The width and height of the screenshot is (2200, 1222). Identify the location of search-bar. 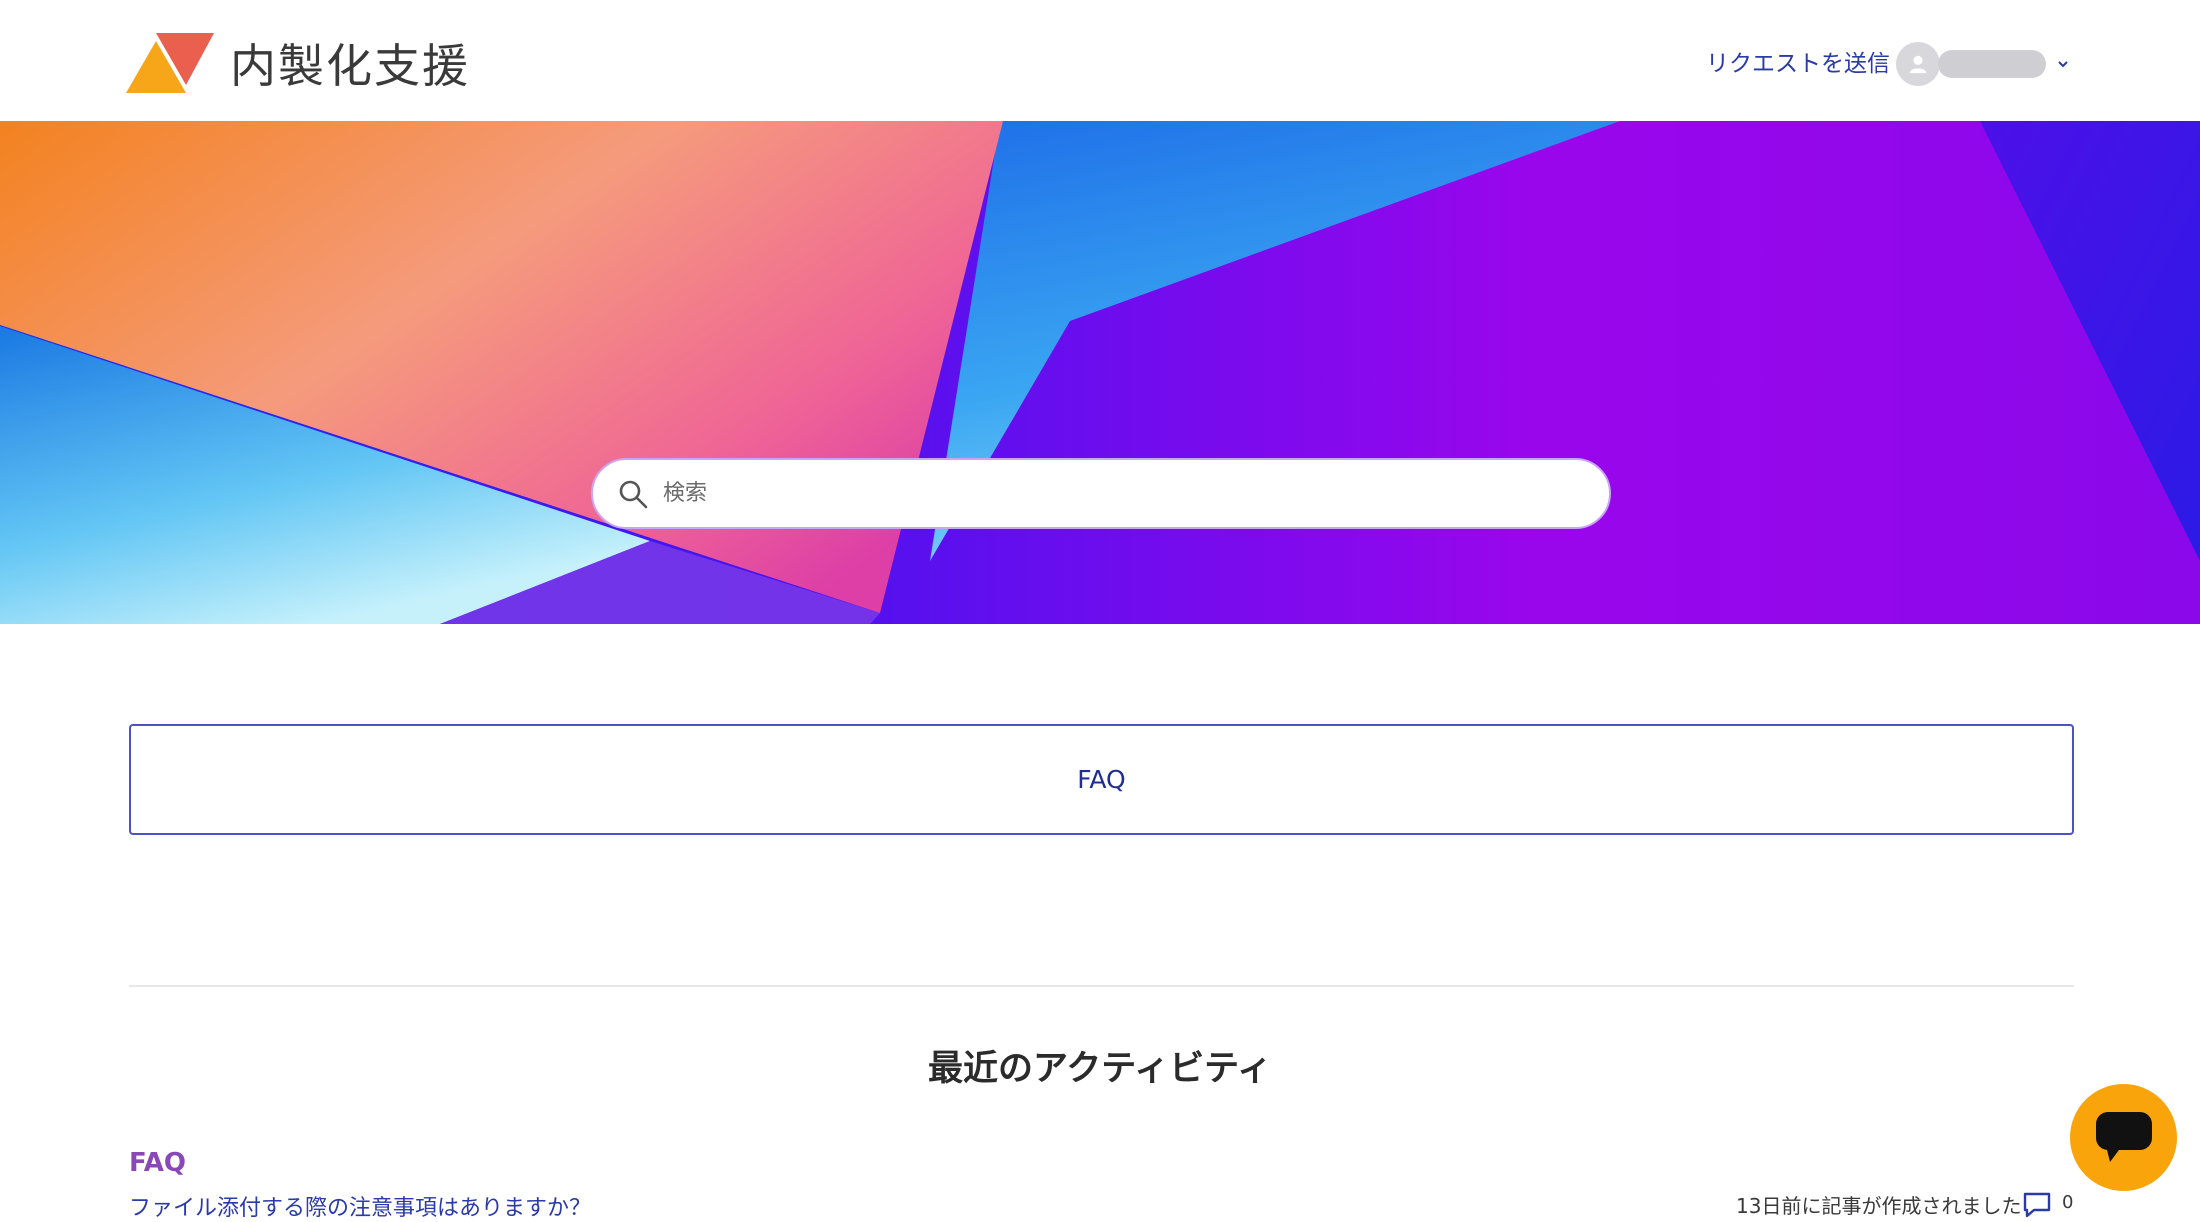
(1101, 493).